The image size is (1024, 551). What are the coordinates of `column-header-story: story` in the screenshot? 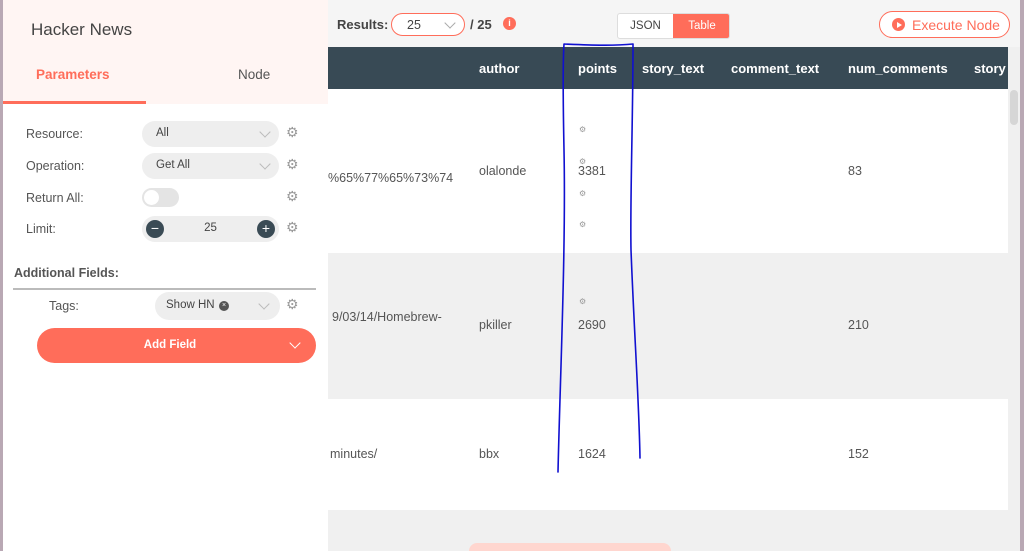 It's located at (990, 68).